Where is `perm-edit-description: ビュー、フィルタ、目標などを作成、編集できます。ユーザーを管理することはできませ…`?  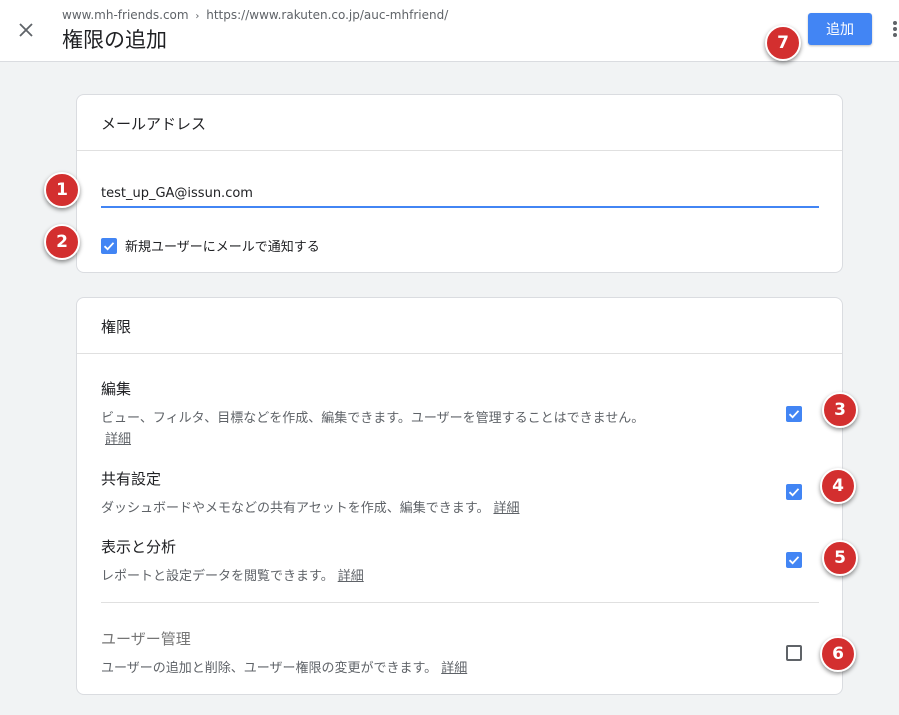 perm-edit-description: ビュー、フィルタ、目標などを作成、編集できます。ユーザーを管理することはできませ… is located at coordinates (373, 429).